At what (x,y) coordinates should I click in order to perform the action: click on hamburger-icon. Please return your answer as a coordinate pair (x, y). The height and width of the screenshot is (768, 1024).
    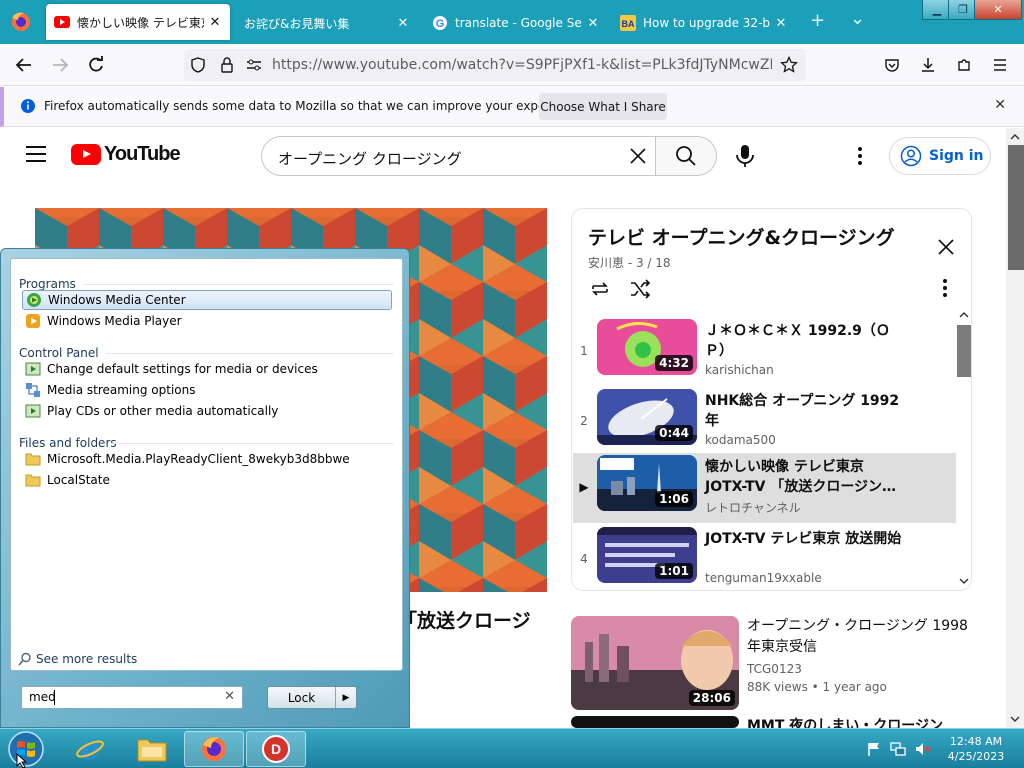
    Looking at the image, I should click on (1000, 65).